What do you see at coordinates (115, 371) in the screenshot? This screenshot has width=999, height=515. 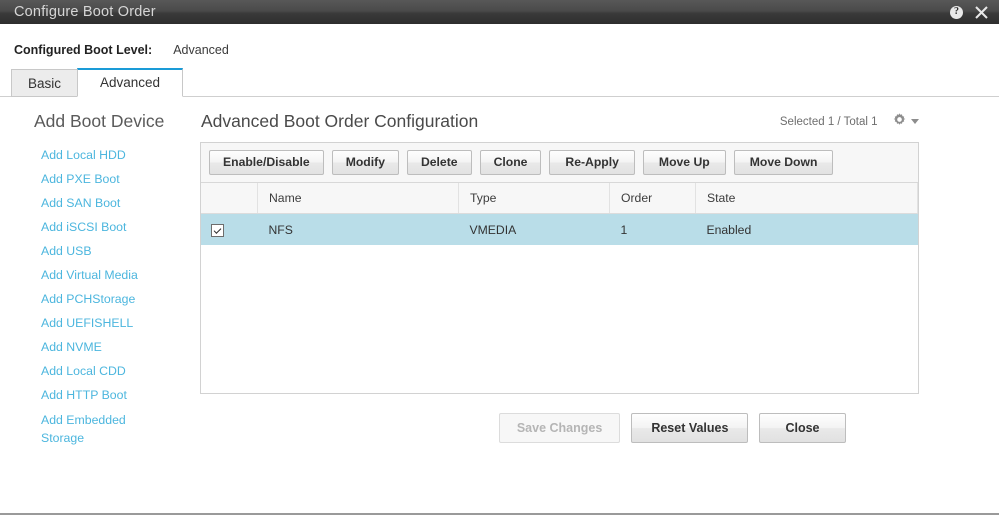 I see `sidebar-item-add-local-cdd: Add Local CDD` at bounding box center [115, 371].